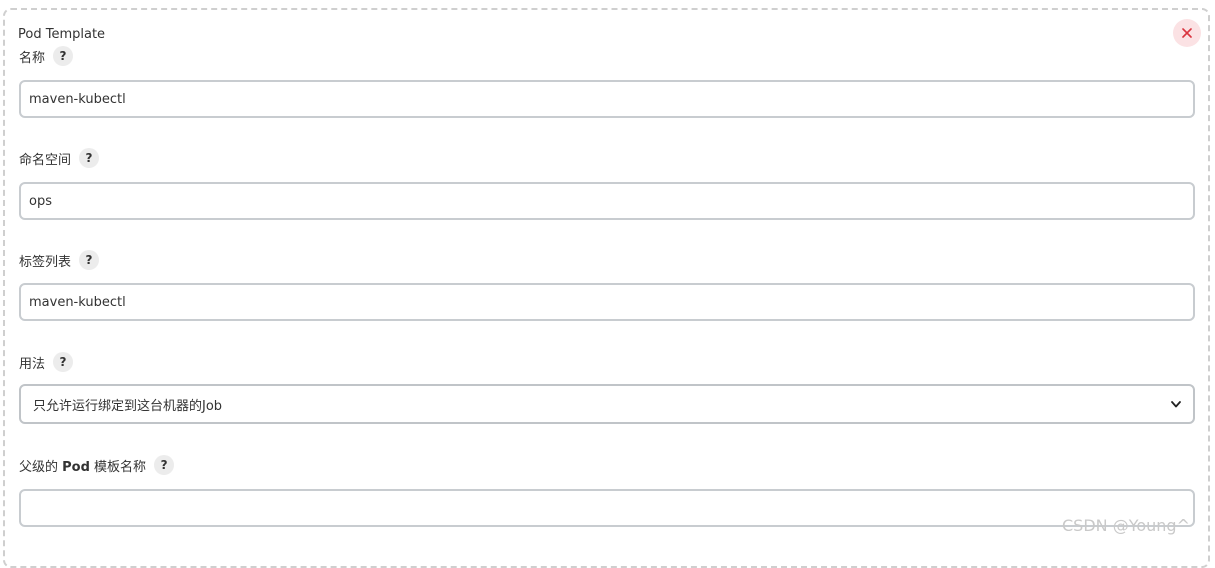 The width and height of the screenshot is (1215, 568). Describe the element at coordinates (1126, 525) in the screenshot. I see `watermark: CSDN @Young^` at that location.